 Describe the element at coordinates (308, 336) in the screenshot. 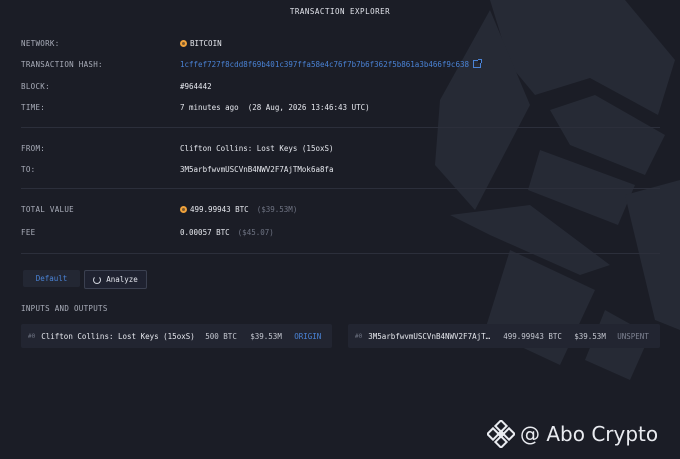

I see `origin-badge: ORIGIN` at that location.